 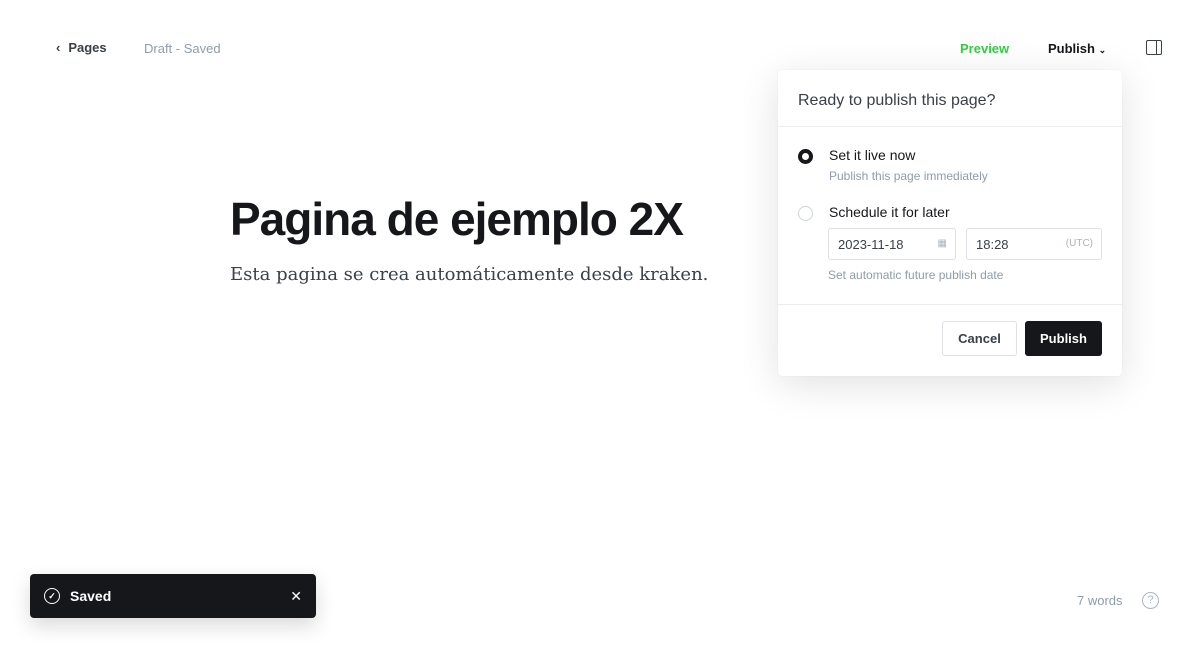 I want to click on radio-unselected, so click(x=805, y=213).